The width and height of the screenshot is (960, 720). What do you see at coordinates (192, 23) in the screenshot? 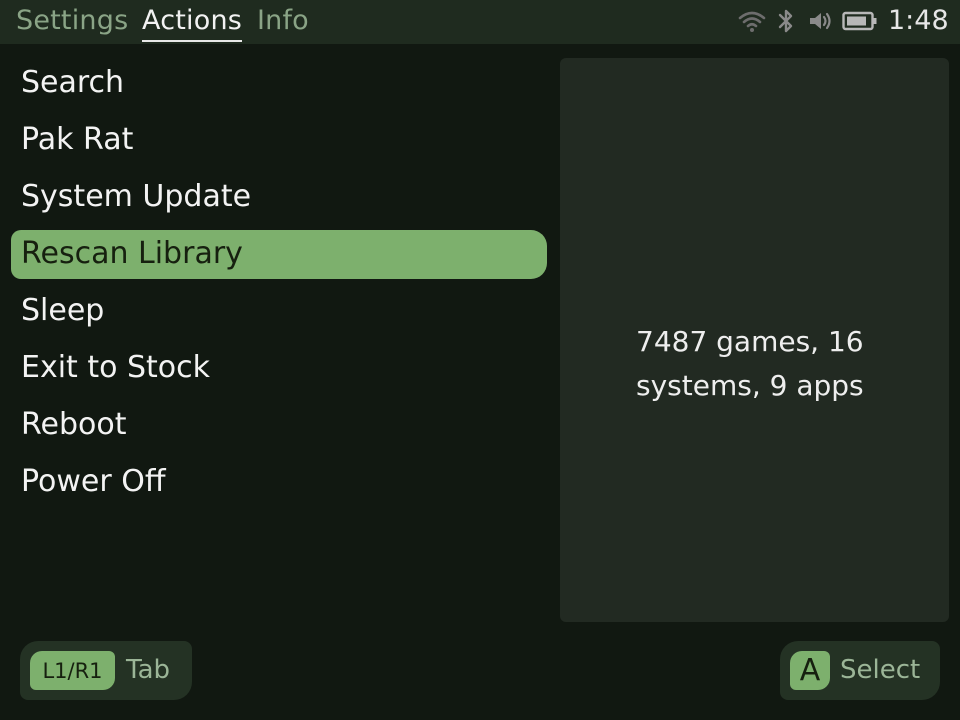
I see `tab-actions: Actions` at bounding box center [192, 23].